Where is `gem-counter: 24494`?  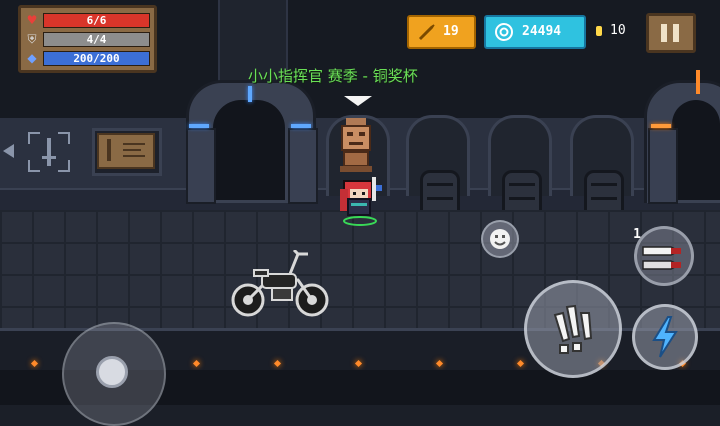 gem-counter: 24494 is located at coordinates (535, 32).